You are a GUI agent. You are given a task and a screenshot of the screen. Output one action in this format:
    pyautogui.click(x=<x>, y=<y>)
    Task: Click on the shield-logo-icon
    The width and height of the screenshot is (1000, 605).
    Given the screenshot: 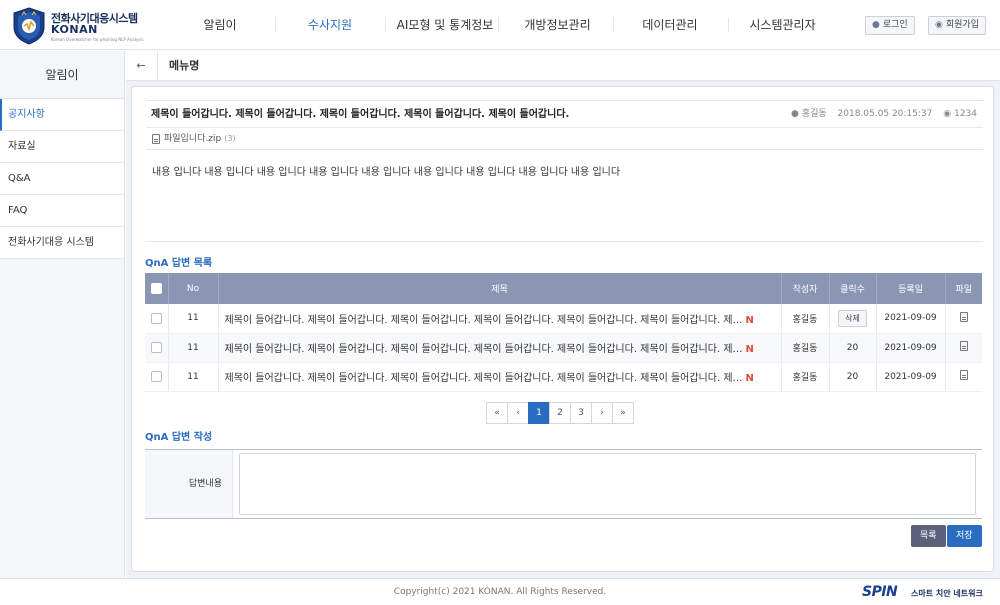 What is the action you would take?
    pyautogui.click(x=29, y=26)
    